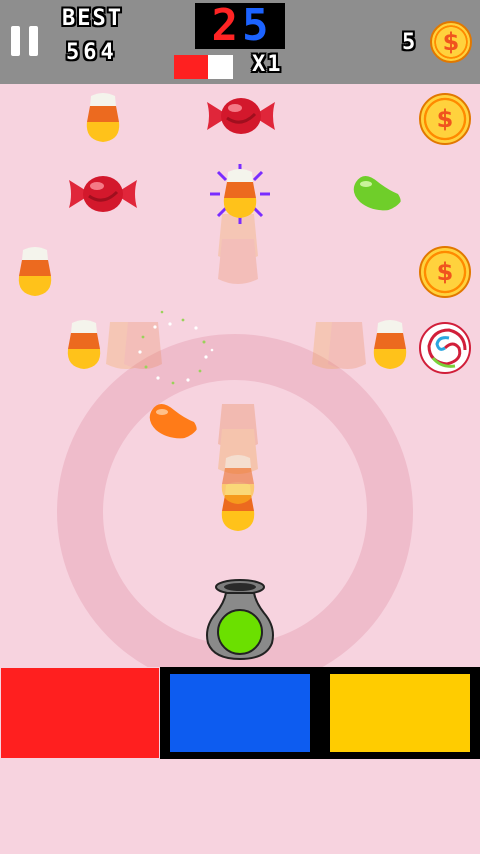  What do you see at coordinates (240, 632) in the screenshot?
I see `pot-color-ball` at bounding box center [240, 632].